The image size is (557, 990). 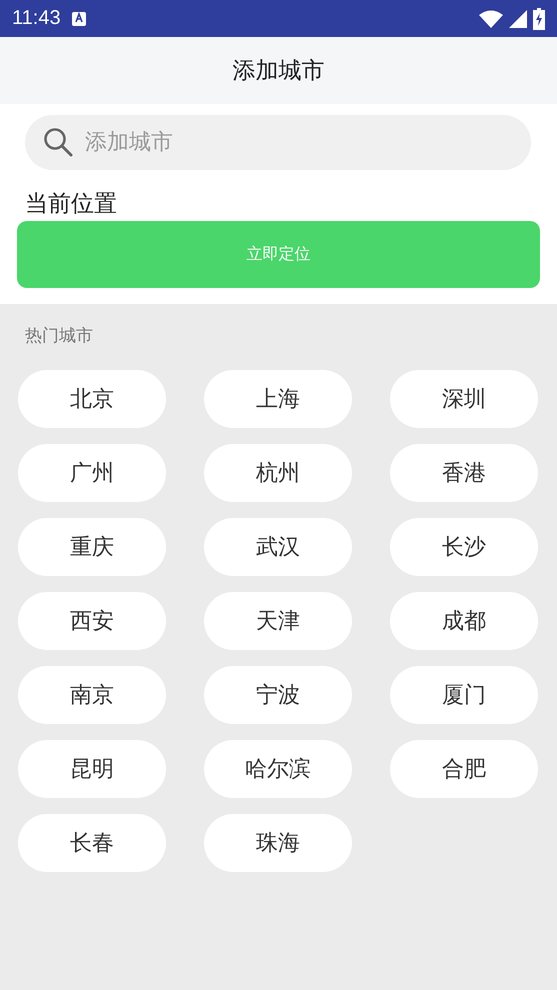 I want to click on city-button: 宁波, so click(x=278, y=695).